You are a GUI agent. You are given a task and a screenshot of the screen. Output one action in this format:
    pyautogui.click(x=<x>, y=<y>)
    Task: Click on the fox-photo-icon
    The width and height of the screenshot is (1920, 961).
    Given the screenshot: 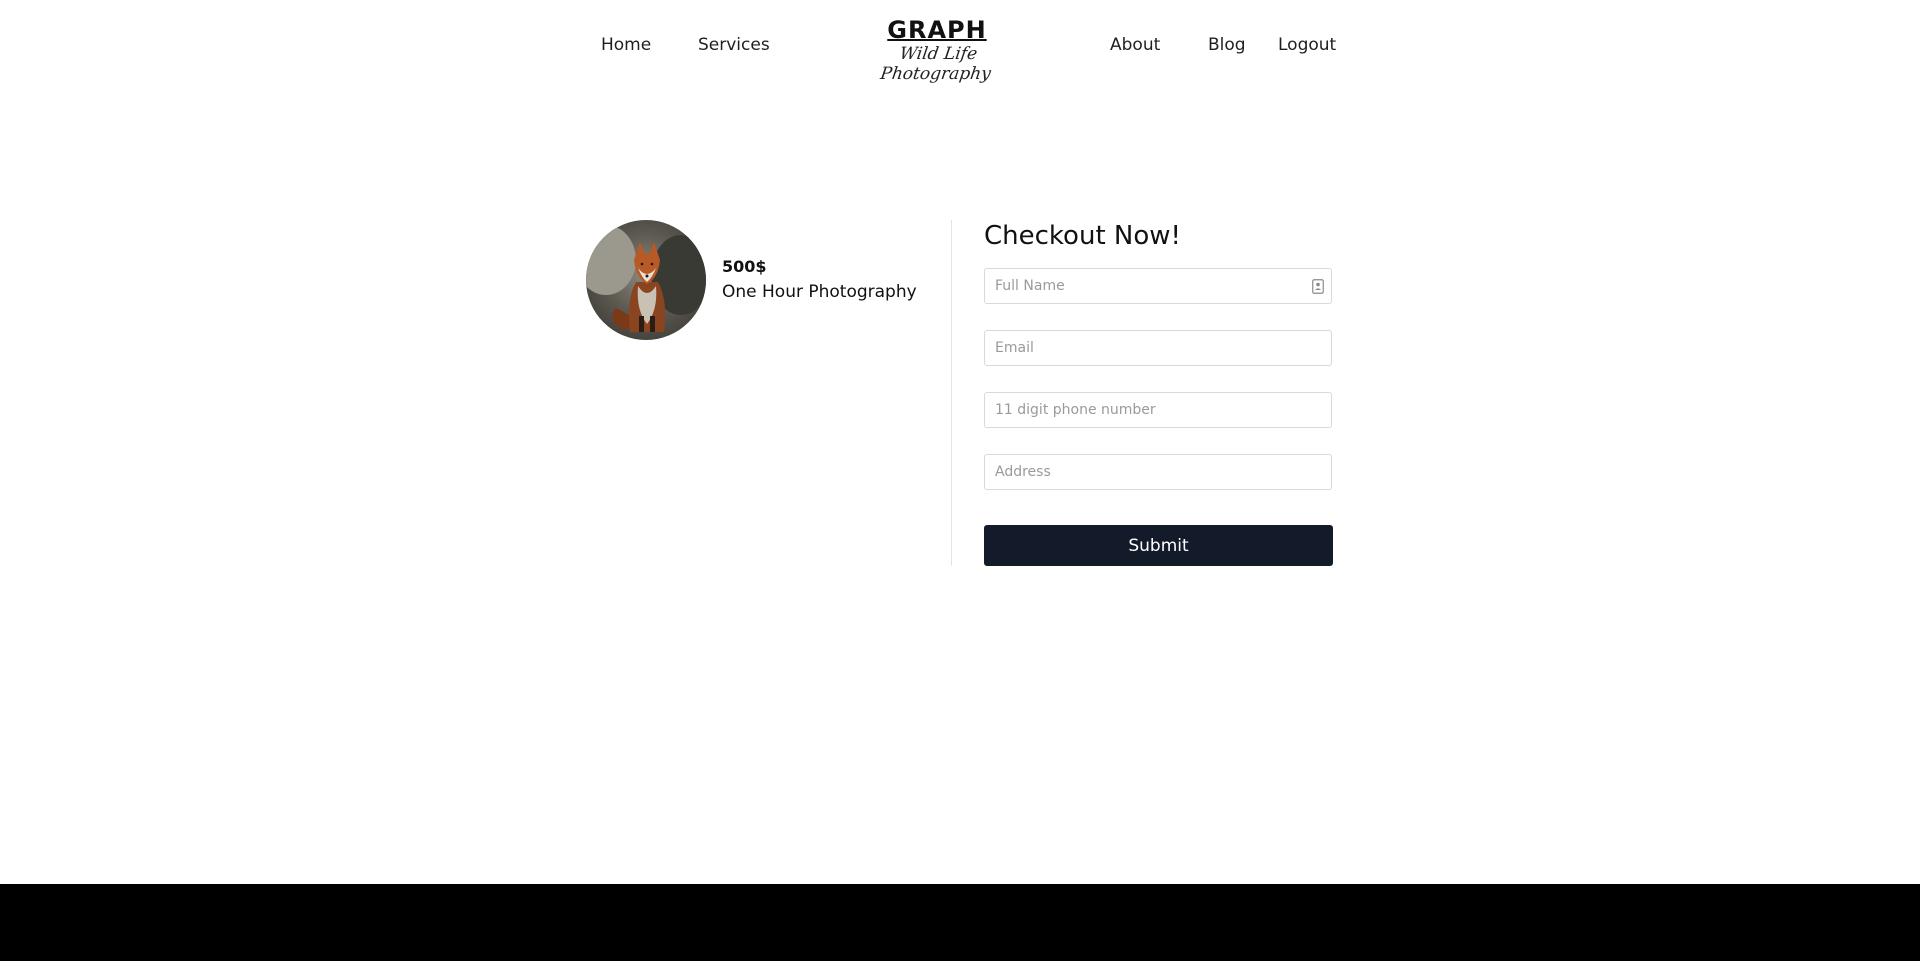 What is the action you would take?
    pyautogui.click(x=646, y=278)
    